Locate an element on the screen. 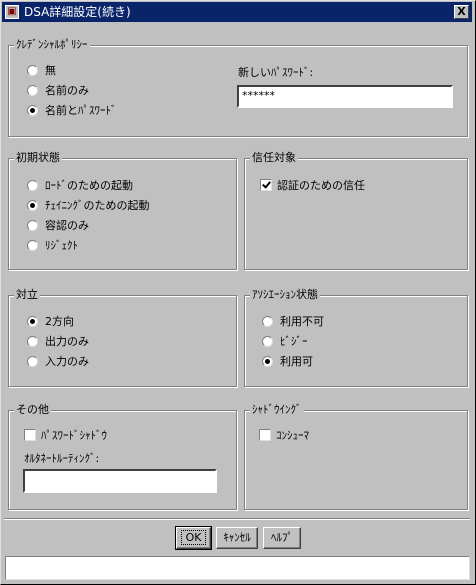  initial-option-accept-only: 容認のみ is located at coordinates (58, 226).